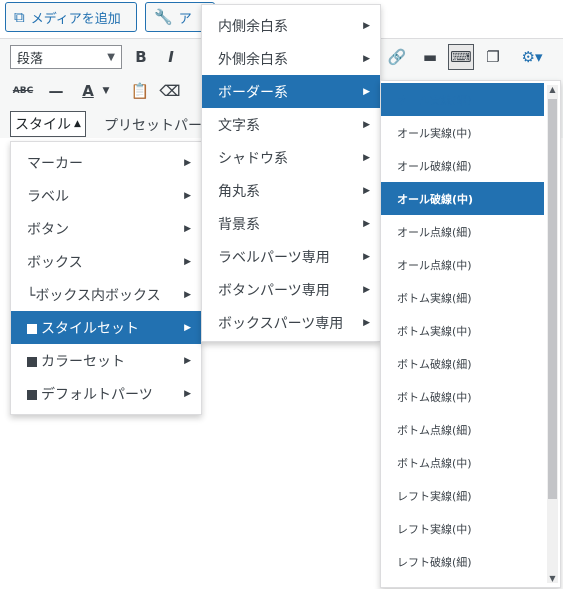 The width and height of the screenshot is (563, 589). I want to click on wrench-icon: 🔧, so click(163, 17).